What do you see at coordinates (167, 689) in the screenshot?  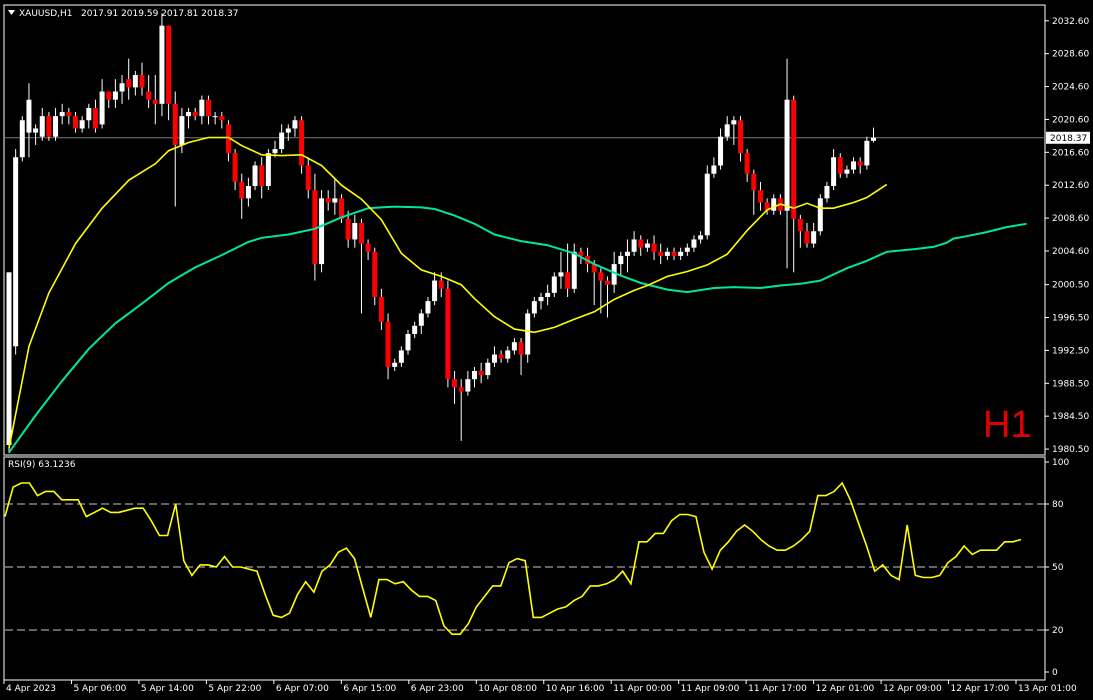 I see `time-tick-label: 5 Apr 14:00` at bounding box center [167, 689].